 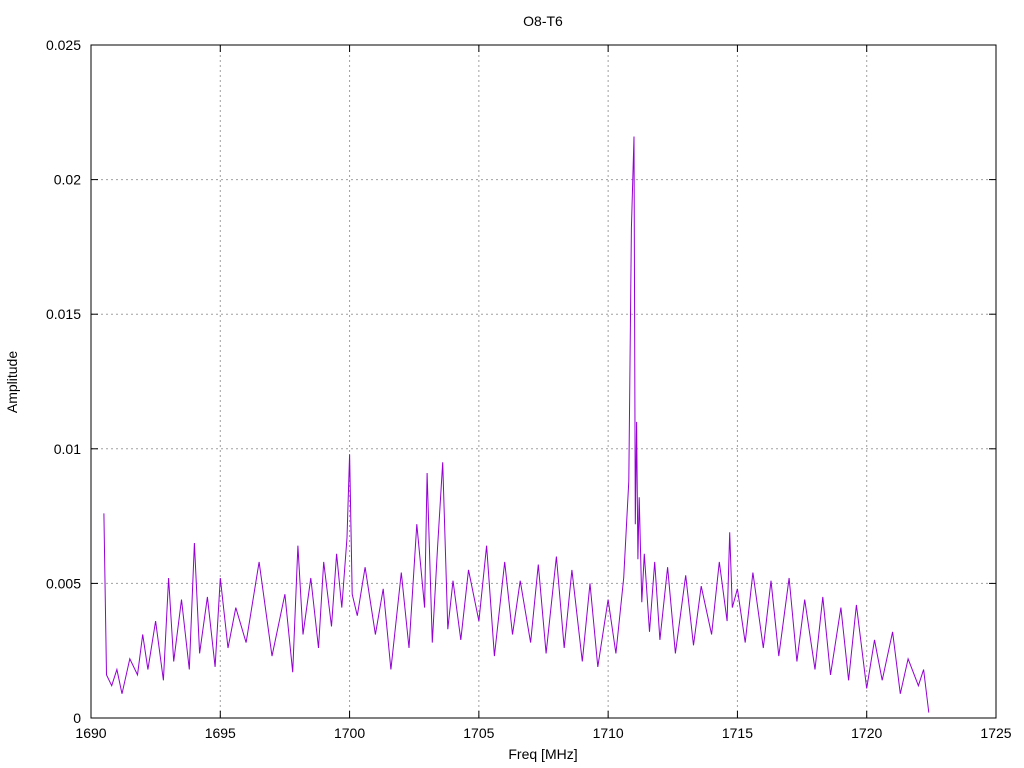 I want to click on x-tick-label: 1700, so click(x=349, y=733).